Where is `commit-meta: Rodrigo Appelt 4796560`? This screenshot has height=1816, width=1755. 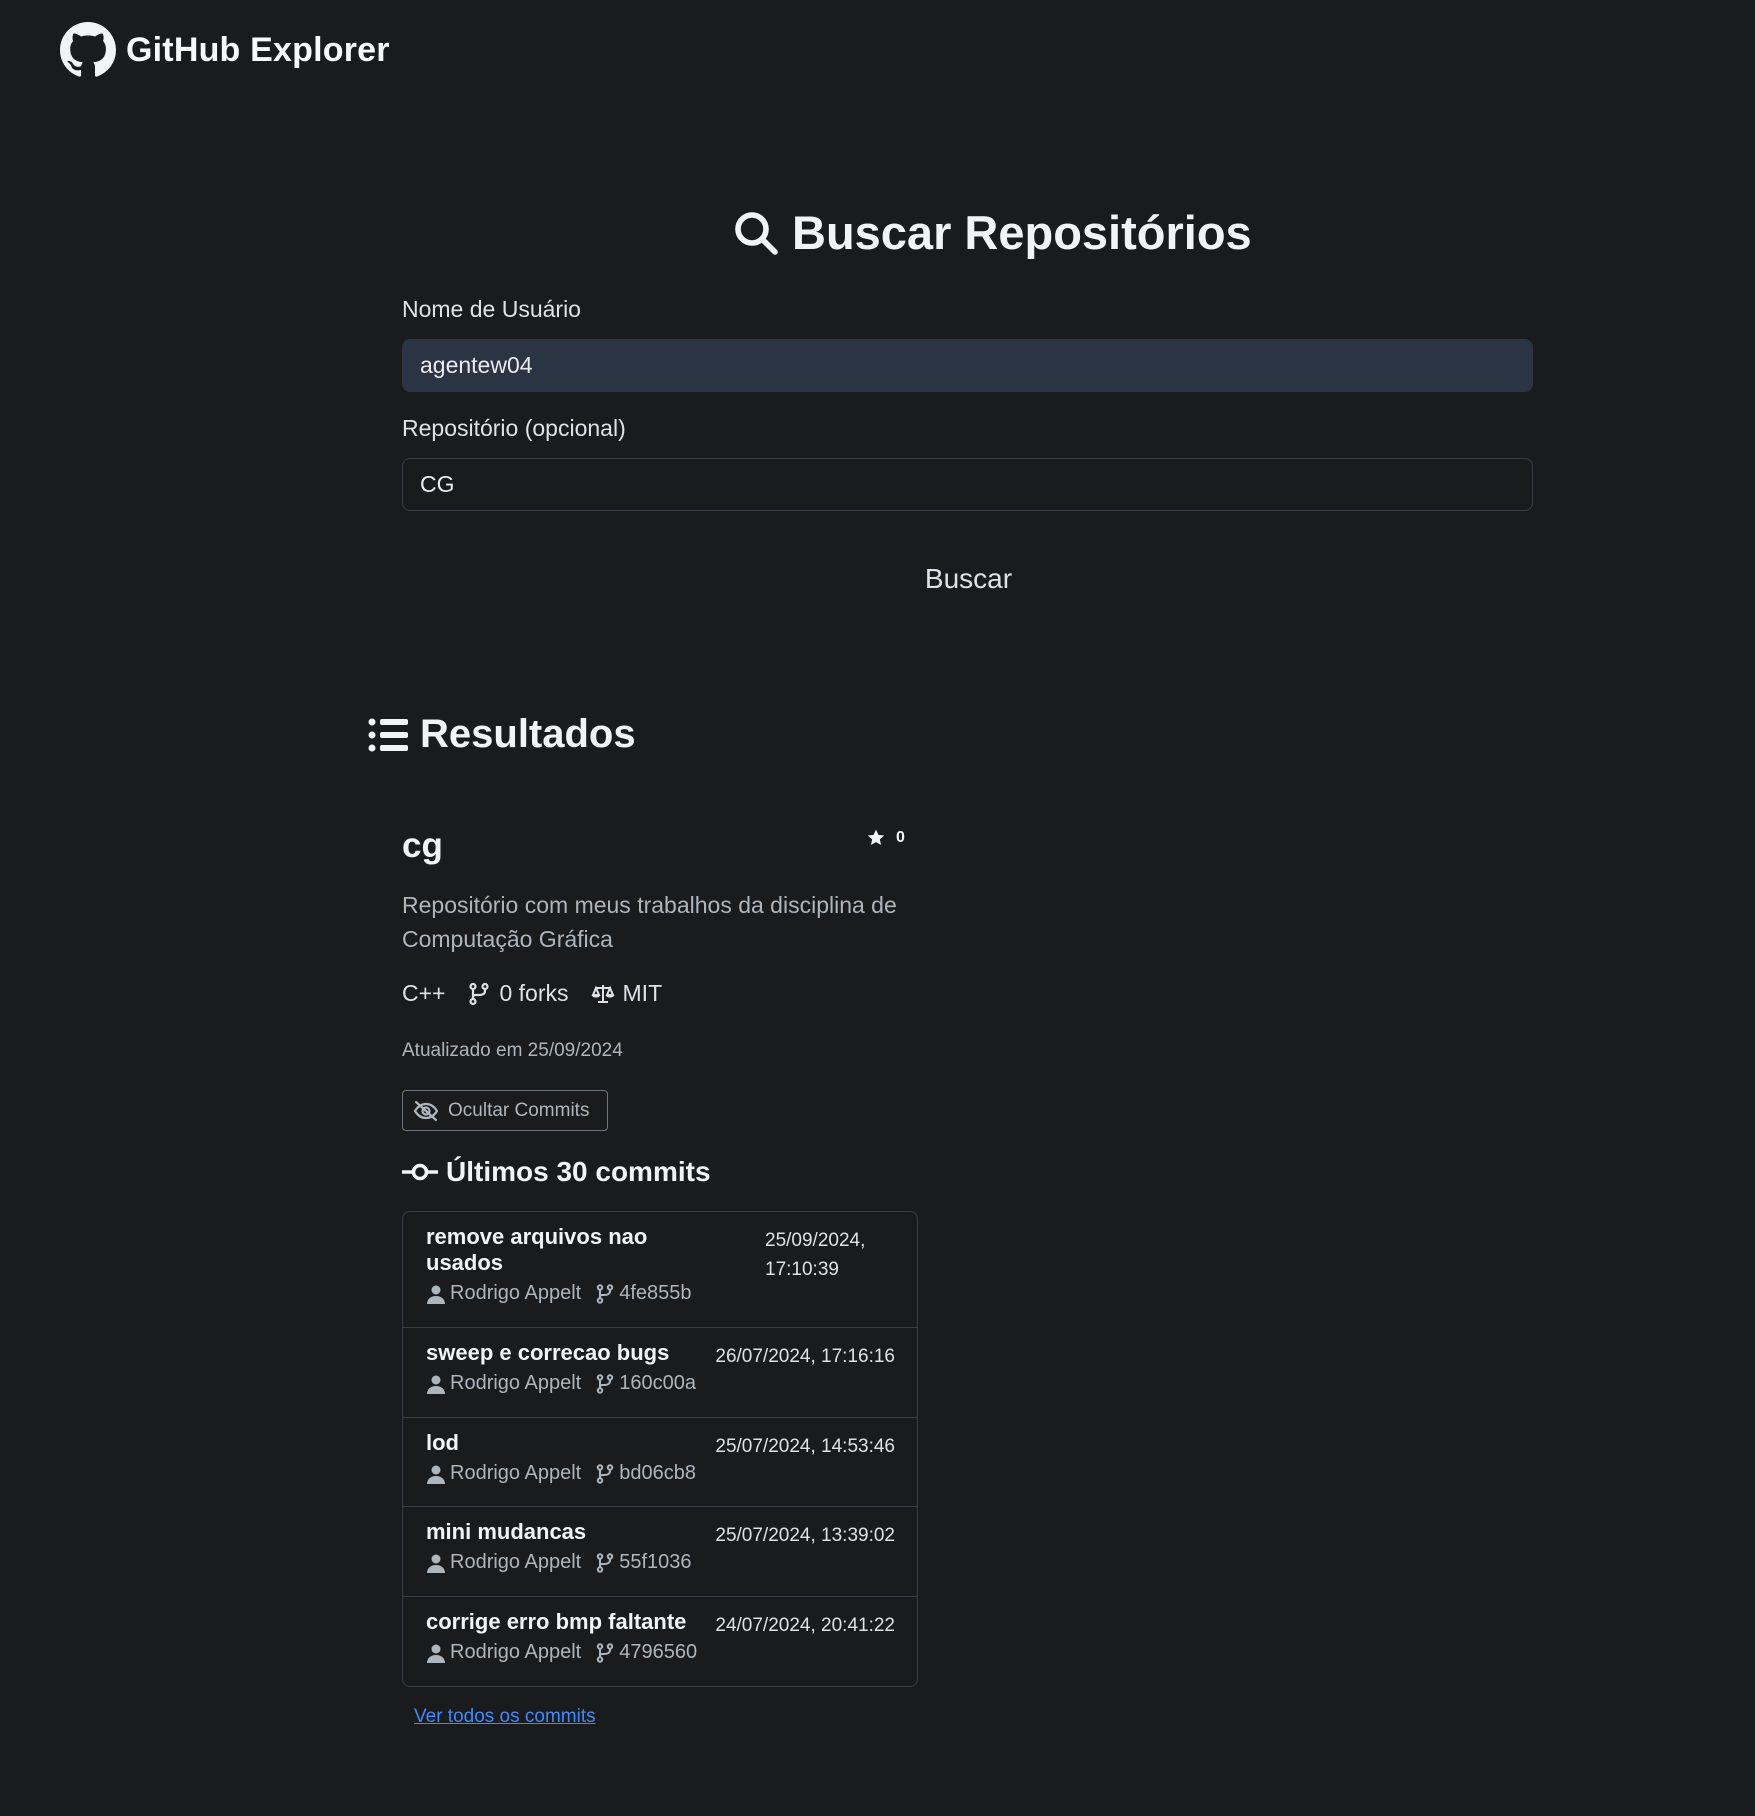
commit-meta: Rodrigo Appelt 4796560 is located at coordinates (660, 1652).